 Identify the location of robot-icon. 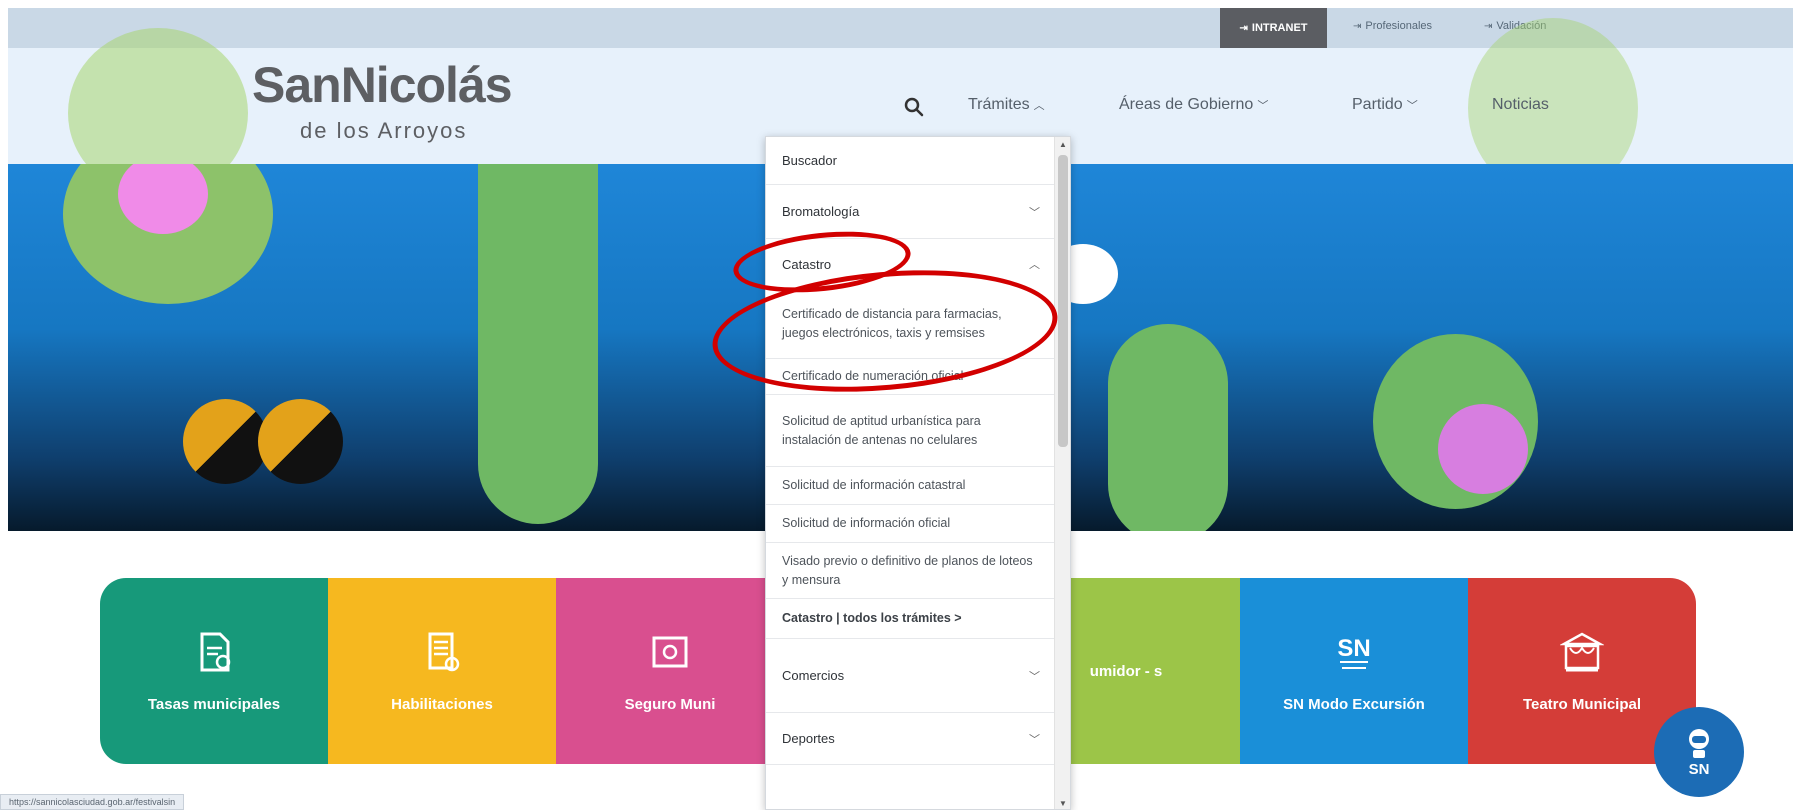
(1699, 743).